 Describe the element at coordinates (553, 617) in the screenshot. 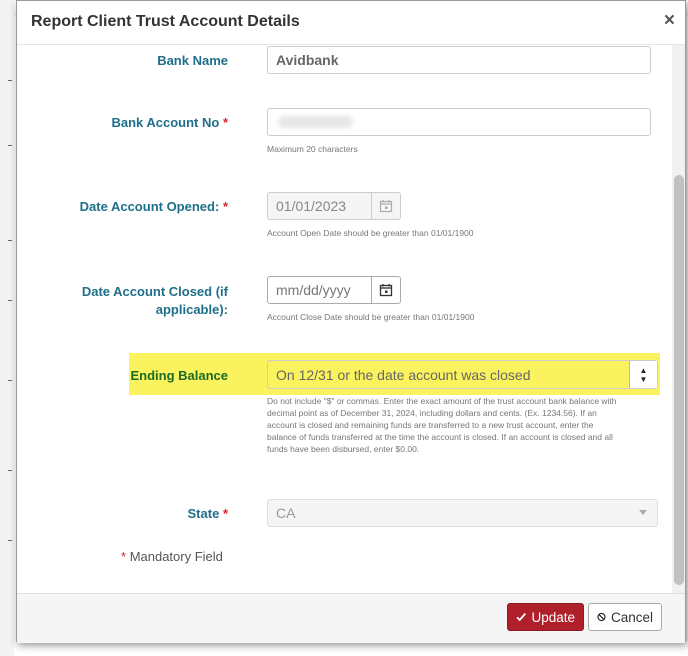

I see `update-button-label: Update` at that location.